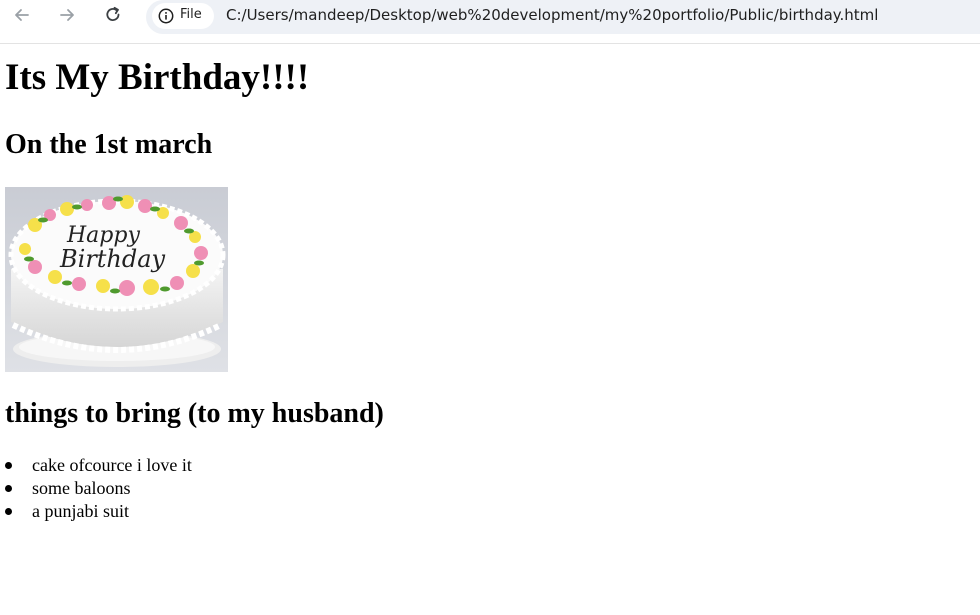 The width and height of the screenshot is (980, 615). I want to click on site-info-chip: File, so click(183, 16).